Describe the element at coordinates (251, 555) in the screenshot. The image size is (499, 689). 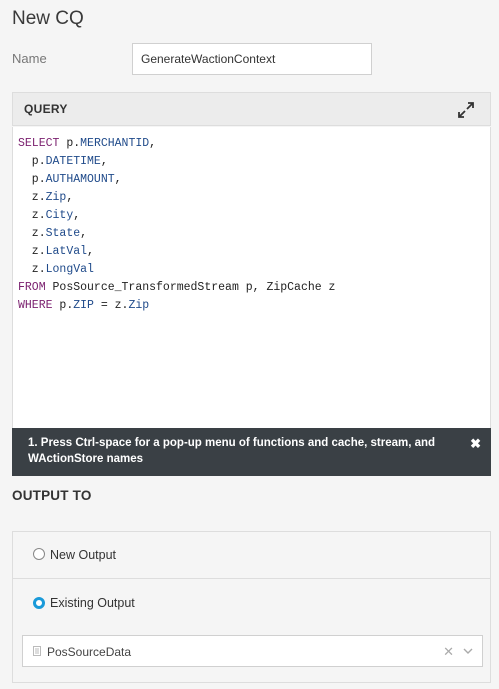
I see `new-output-option: New Output` at that location.